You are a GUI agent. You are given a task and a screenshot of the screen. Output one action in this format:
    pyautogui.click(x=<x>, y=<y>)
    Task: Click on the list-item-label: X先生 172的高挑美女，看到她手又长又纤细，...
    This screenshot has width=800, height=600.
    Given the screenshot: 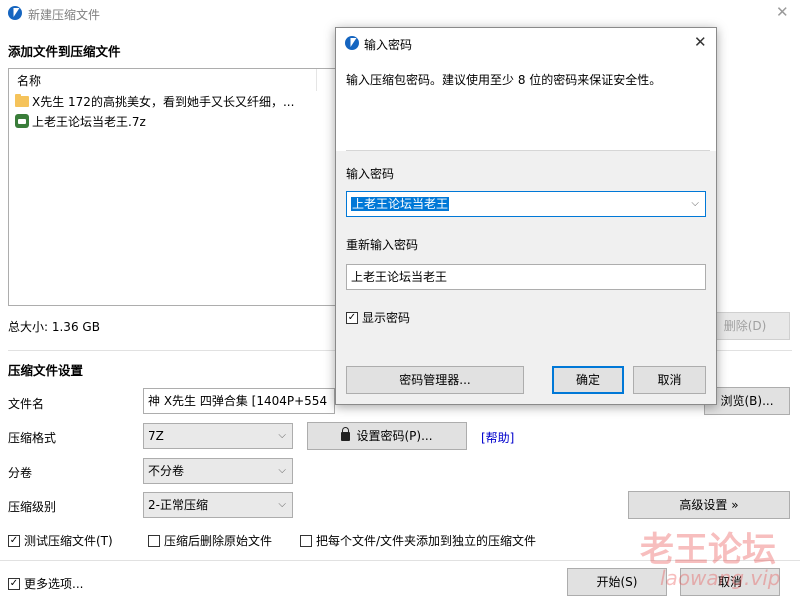 What is the action you would take?
    pyautogui.click(x=163, y=102)
    